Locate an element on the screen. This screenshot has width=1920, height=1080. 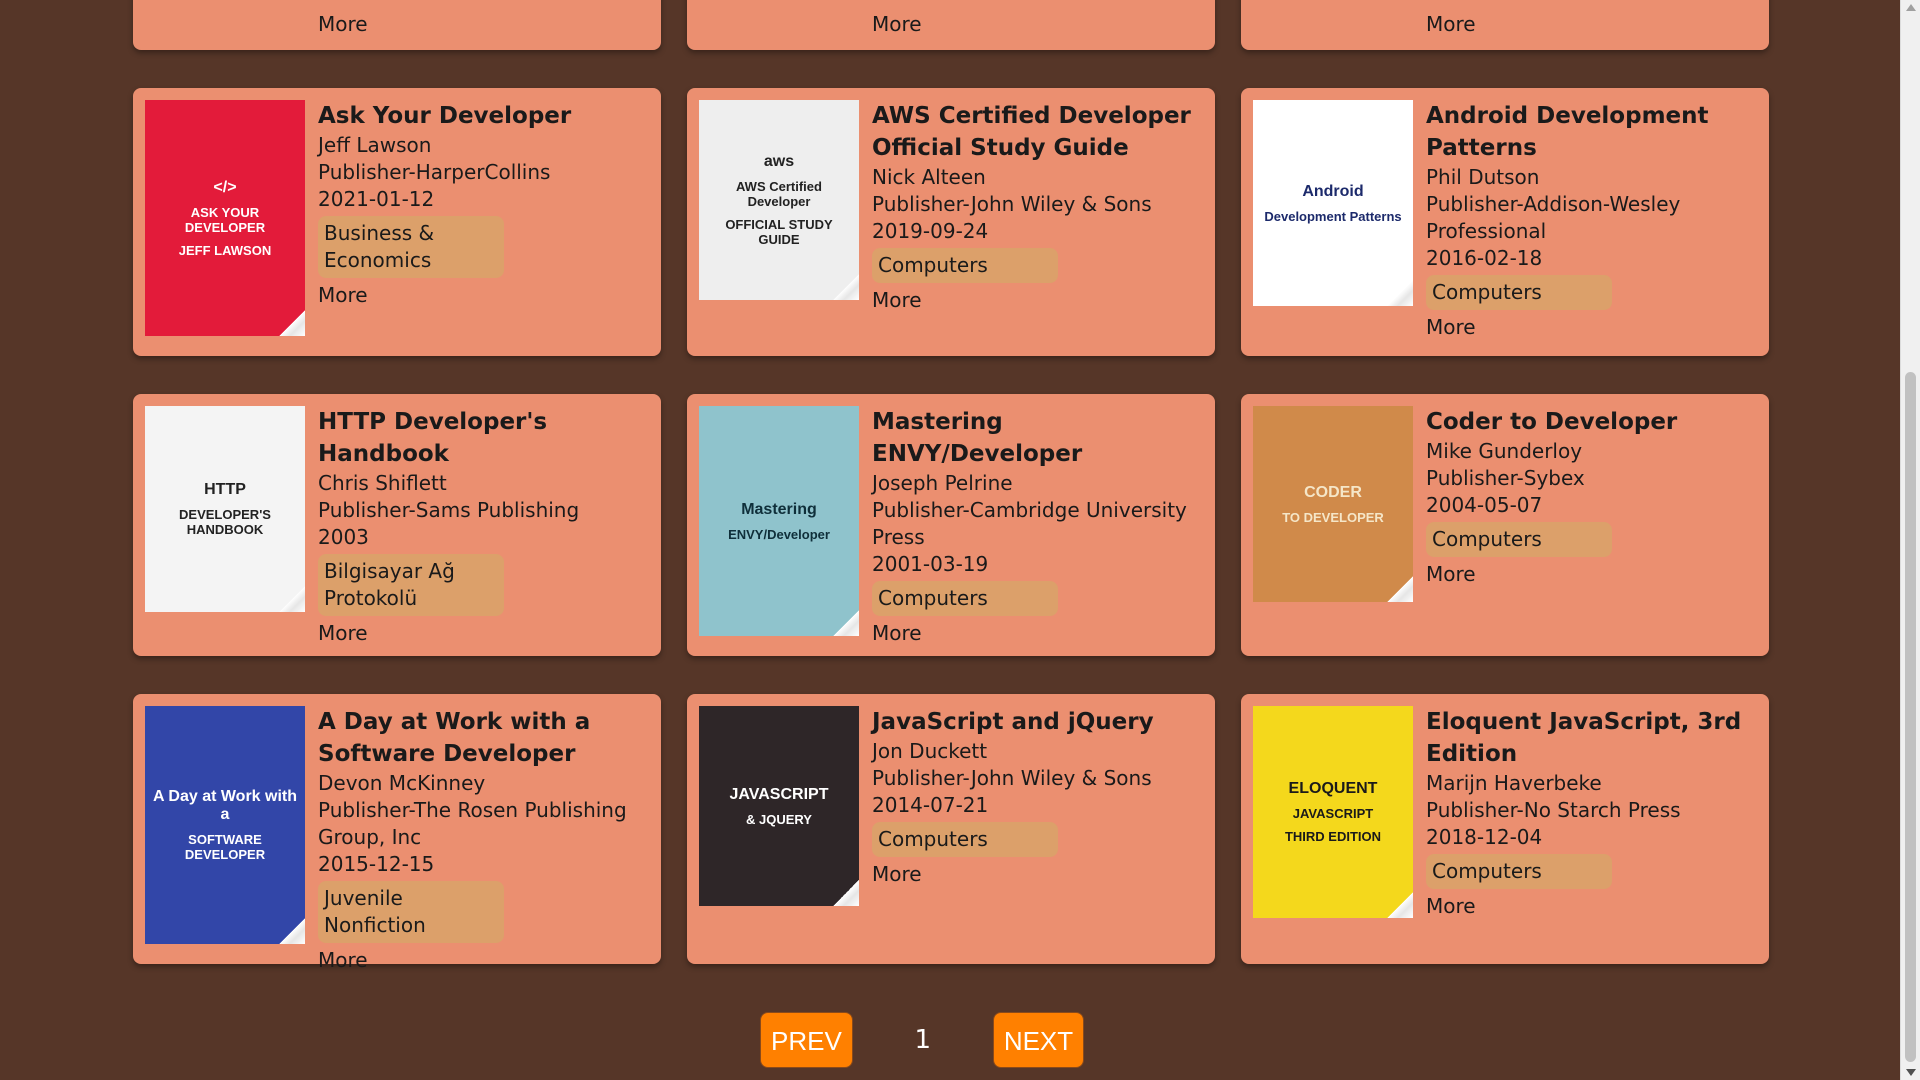
book-cover-image: </> ASK YOUR DEVELOPER JEFF LAWSON is located at coordinates (225, 218).